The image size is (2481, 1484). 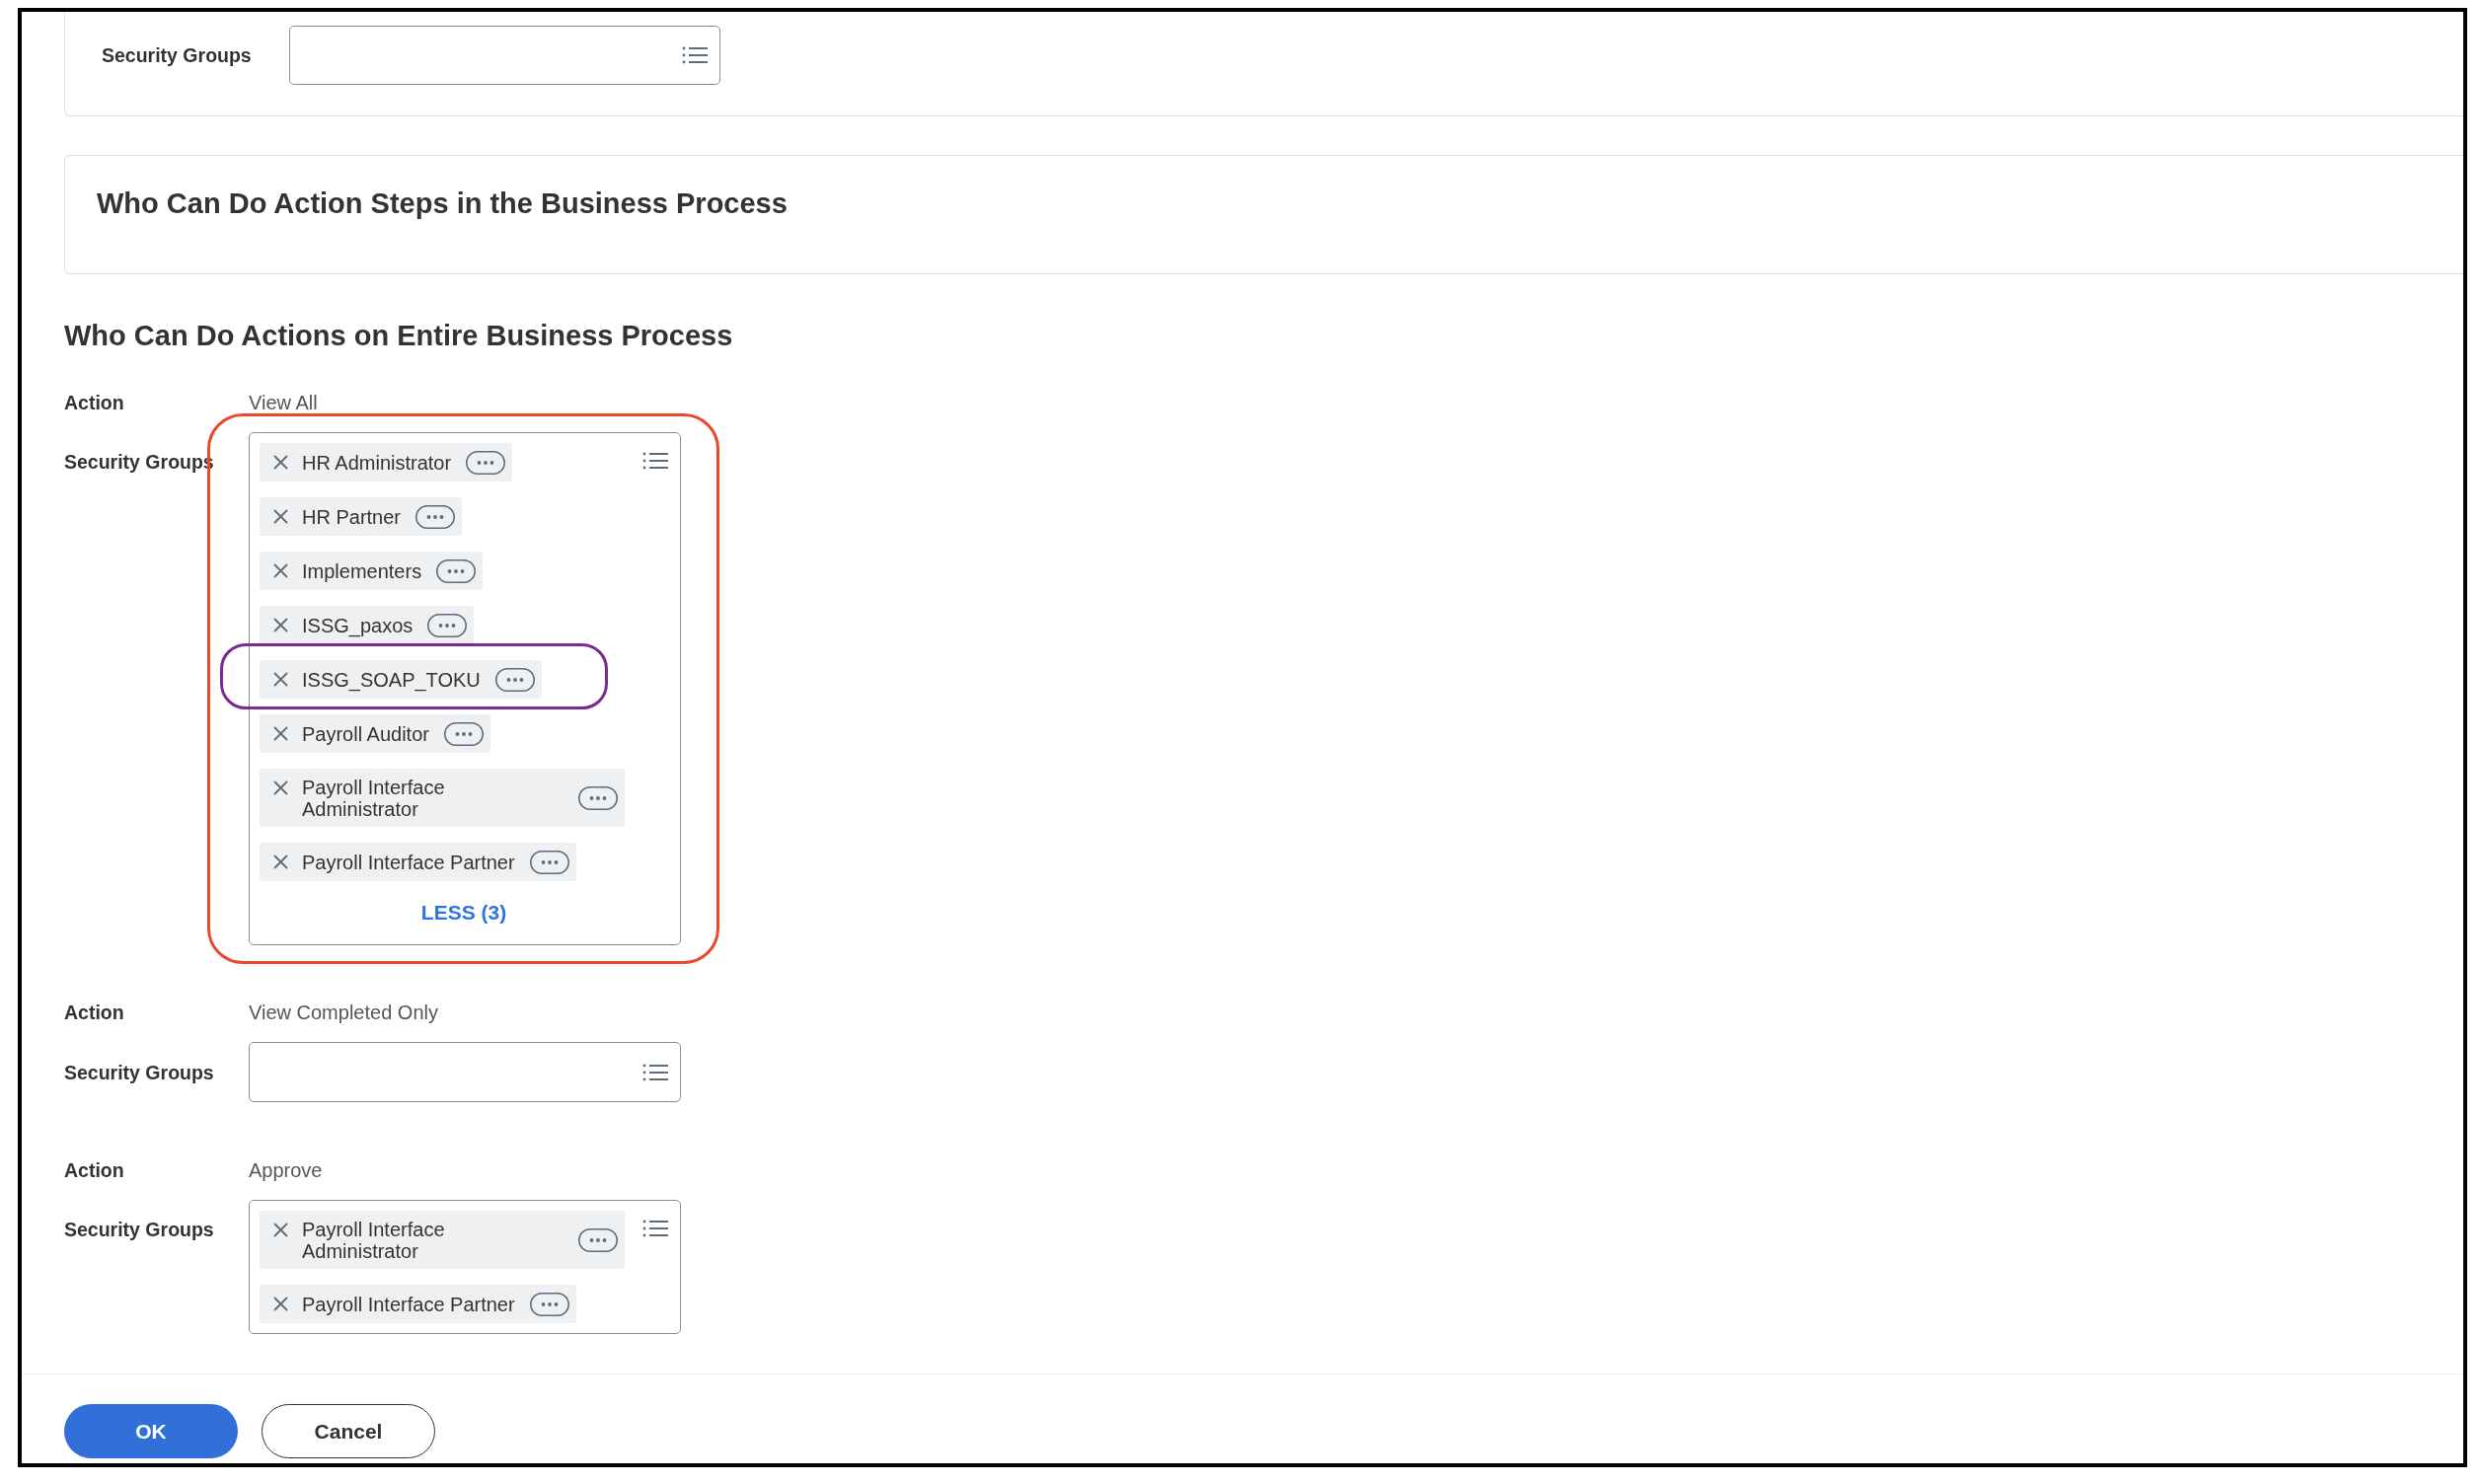 I want to click on group-name: HR Partner, so click(x=352, y=516).